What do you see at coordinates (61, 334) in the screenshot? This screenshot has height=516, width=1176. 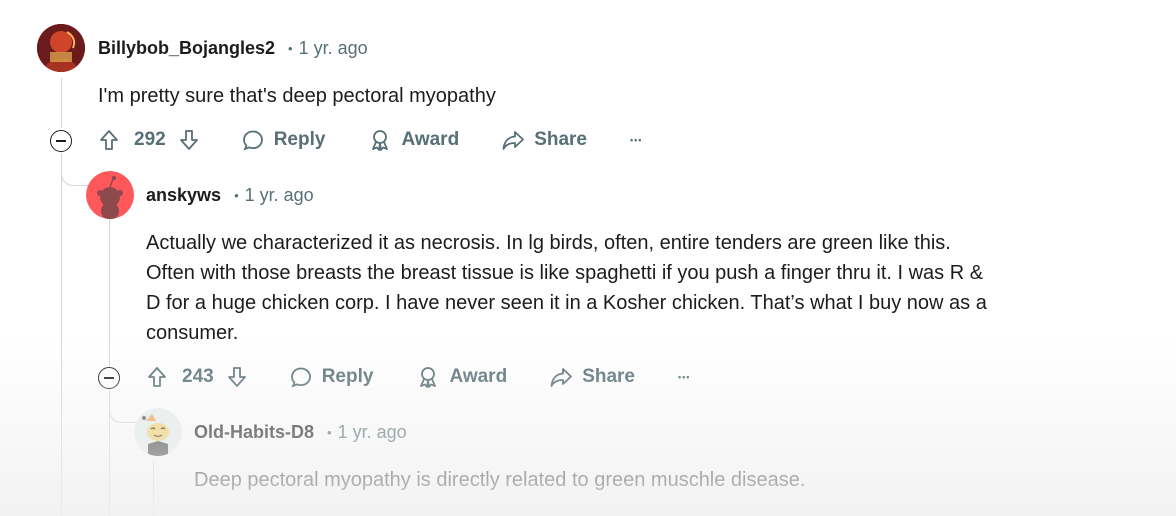 I see `thread-line-level1-lower` at bounding box center [61, 334].